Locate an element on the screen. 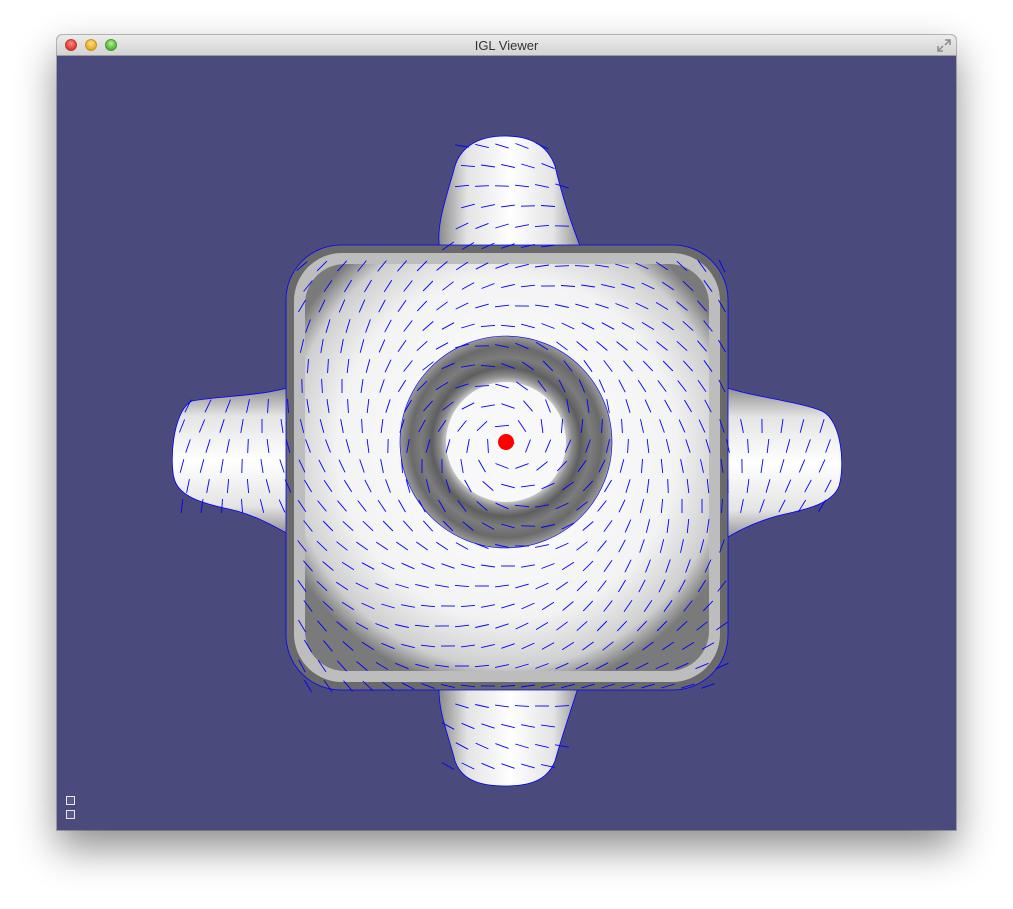  title-bar: IGL Viewer is located at coordinates (506, 45).